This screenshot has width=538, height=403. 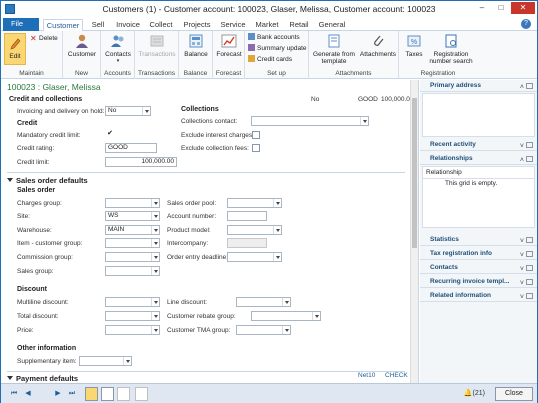 I want to click on edit-button: Edit, so click(x=15, y=49).